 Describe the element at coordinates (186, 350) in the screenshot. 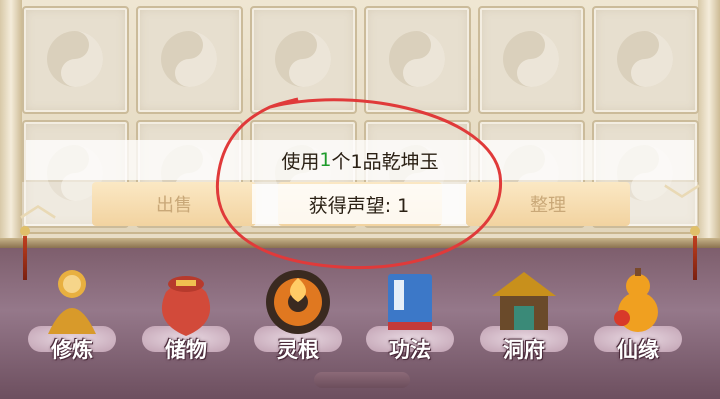

I see `nav-item-label: 储物` at that location.